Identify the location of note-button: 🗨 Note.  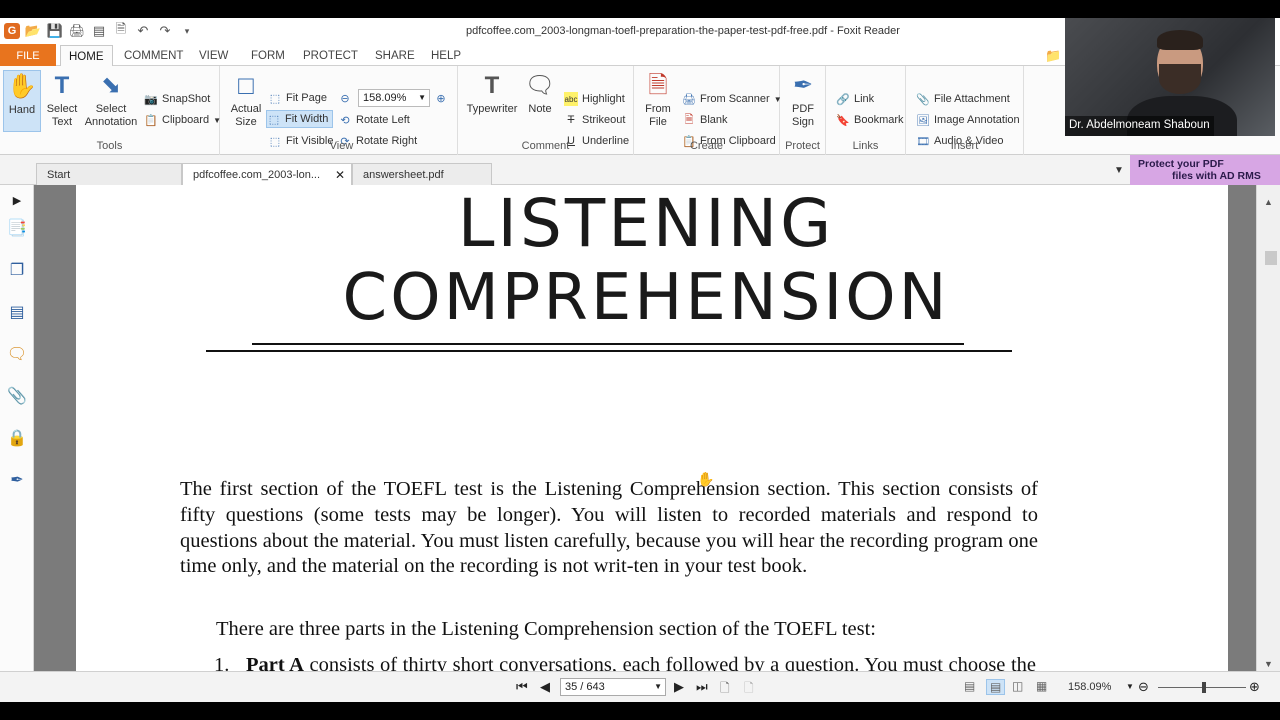
(540, 93).